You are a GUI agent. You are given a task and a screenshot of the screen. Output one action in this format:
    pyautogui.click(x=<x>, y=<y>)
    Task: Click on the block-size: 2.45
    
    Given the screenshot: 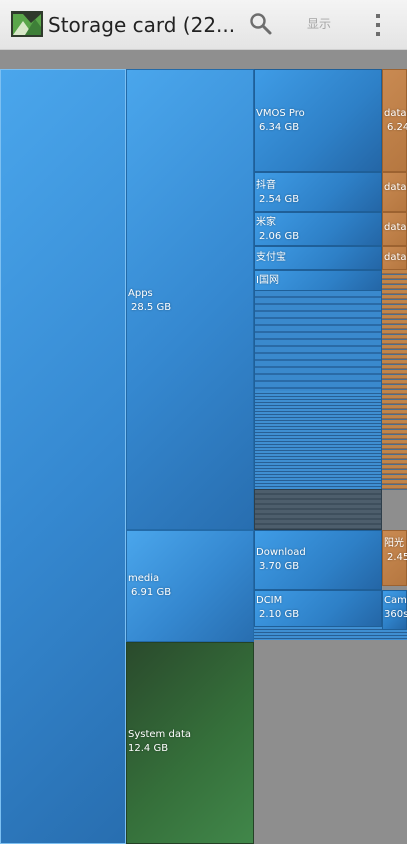 What is the action you would take?
    pyautogui.click(x=397, y=557)
    